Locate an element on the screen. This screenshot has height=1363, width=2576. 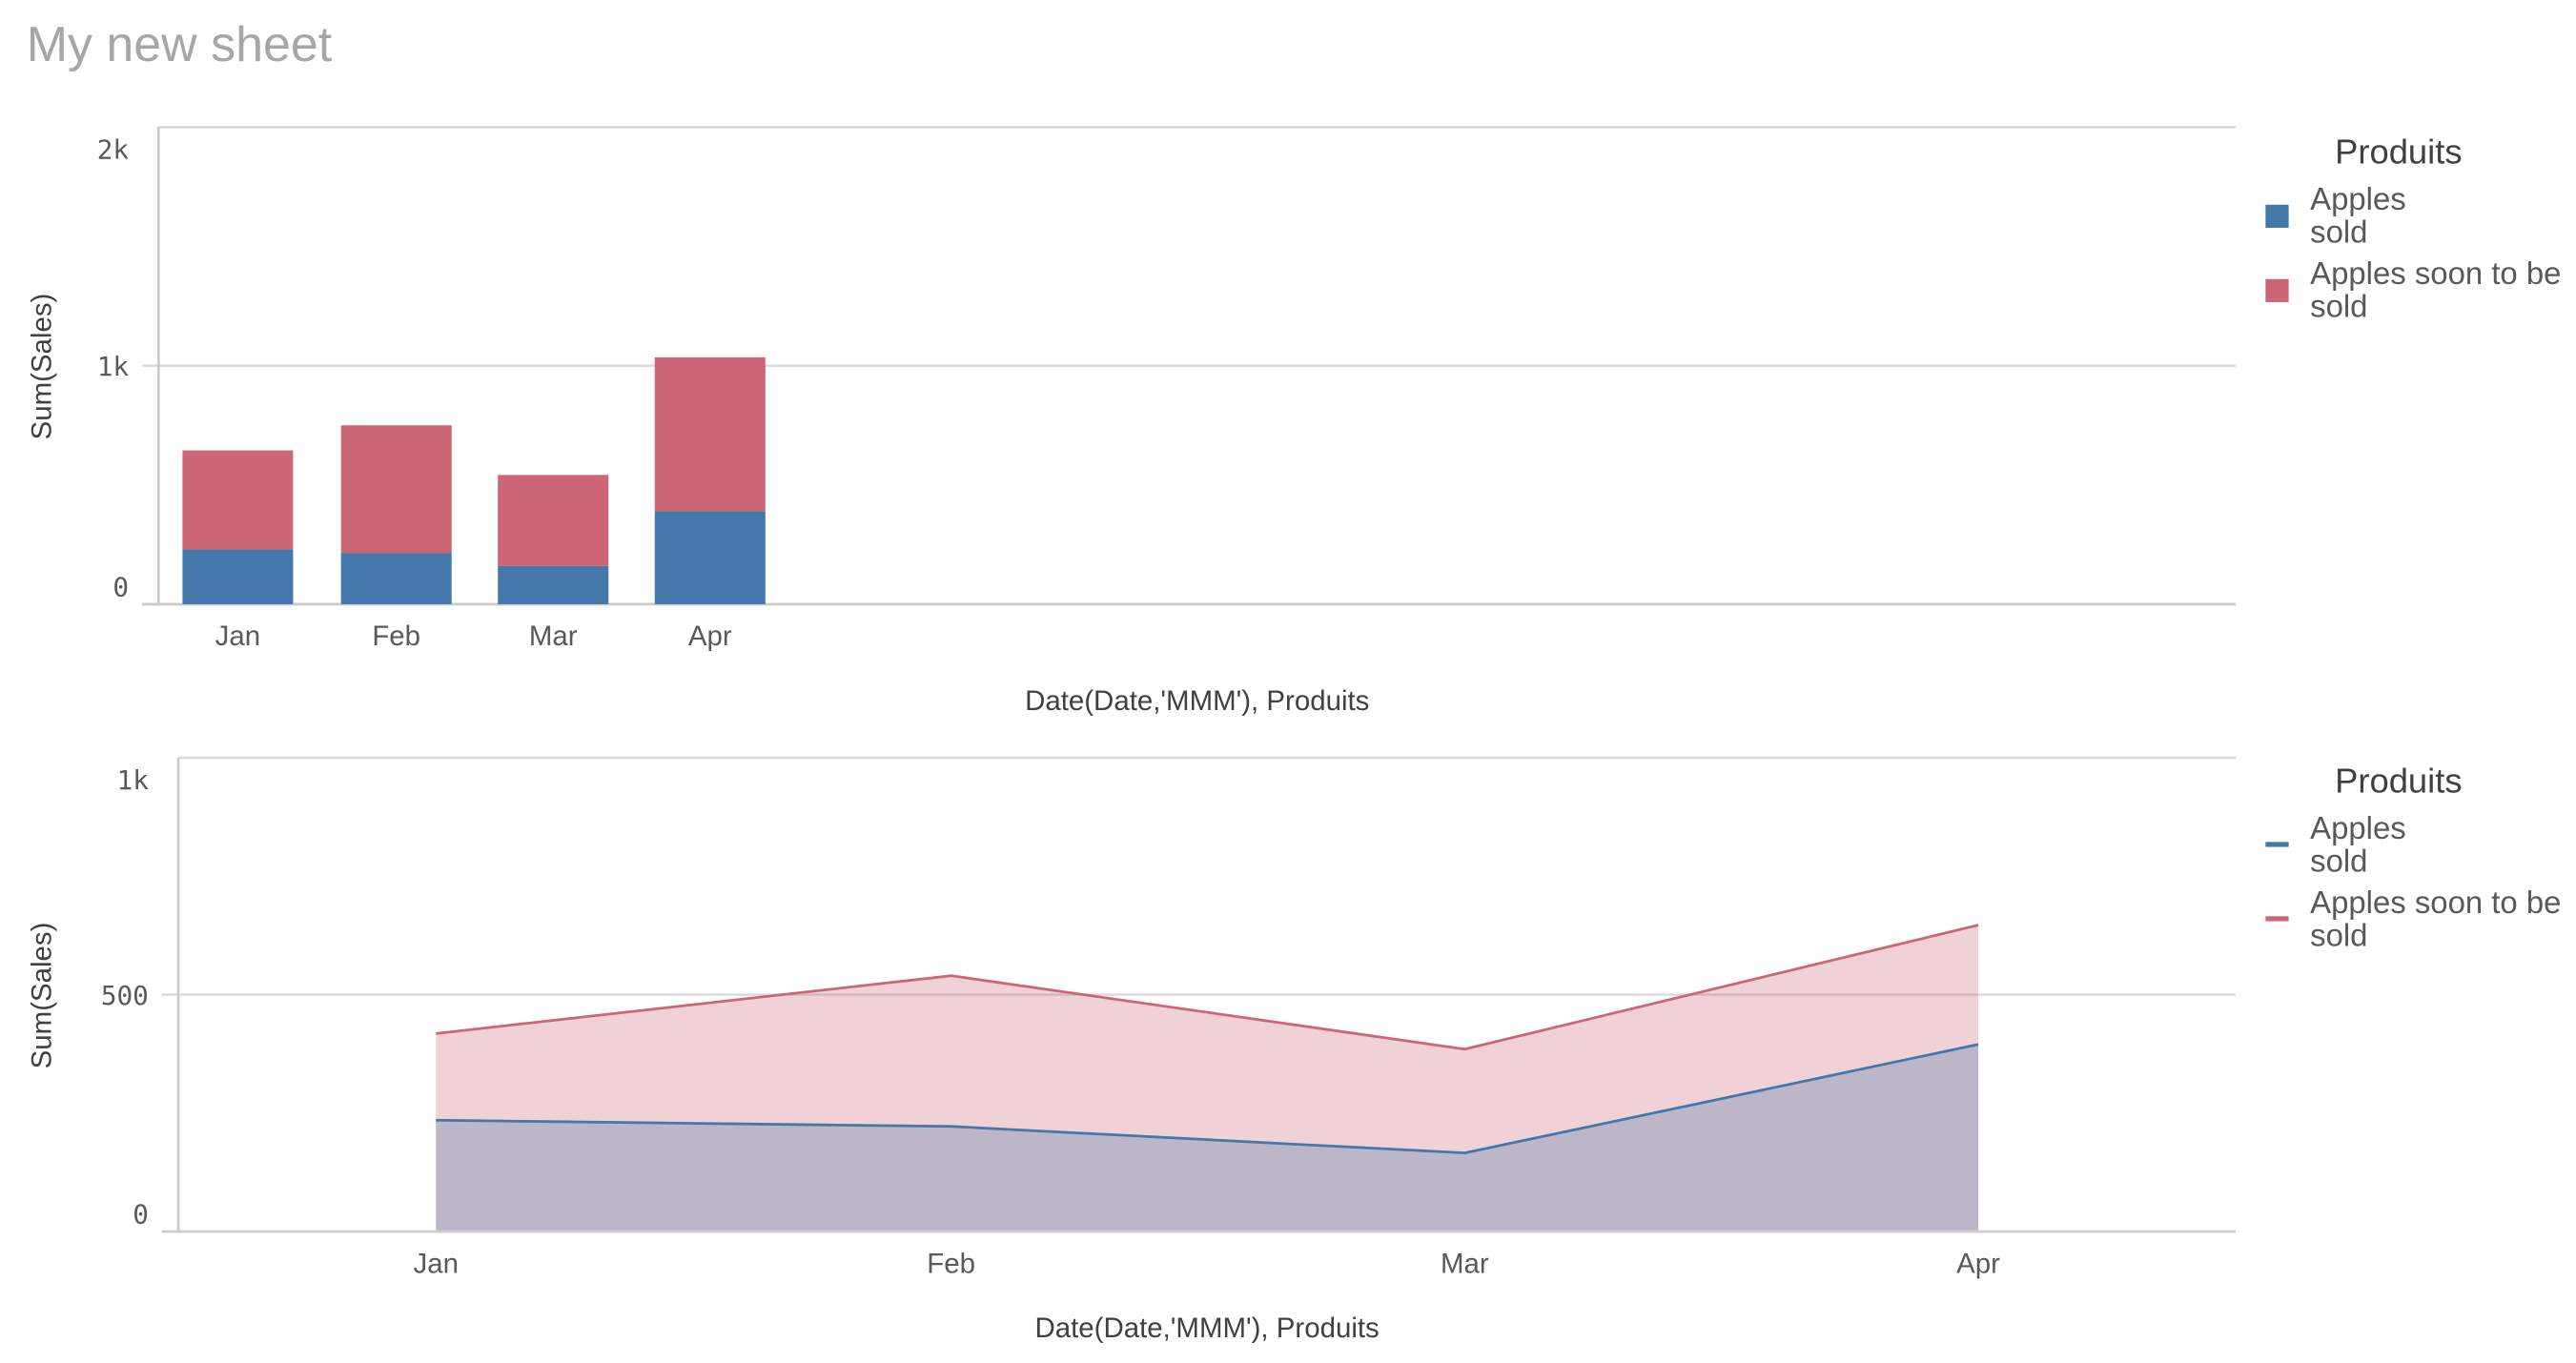
legend-line-apples-sold is located at coordinates (2277, 844).